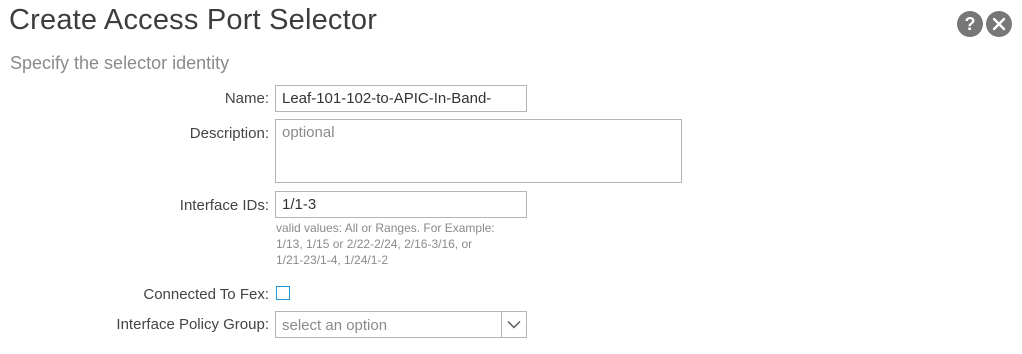 This screenshot has width=1022, height=354. Describe the element at coordinates (193, 20) in the screenshot. I see `dialog-title: Create Access Port Selector` at that location.